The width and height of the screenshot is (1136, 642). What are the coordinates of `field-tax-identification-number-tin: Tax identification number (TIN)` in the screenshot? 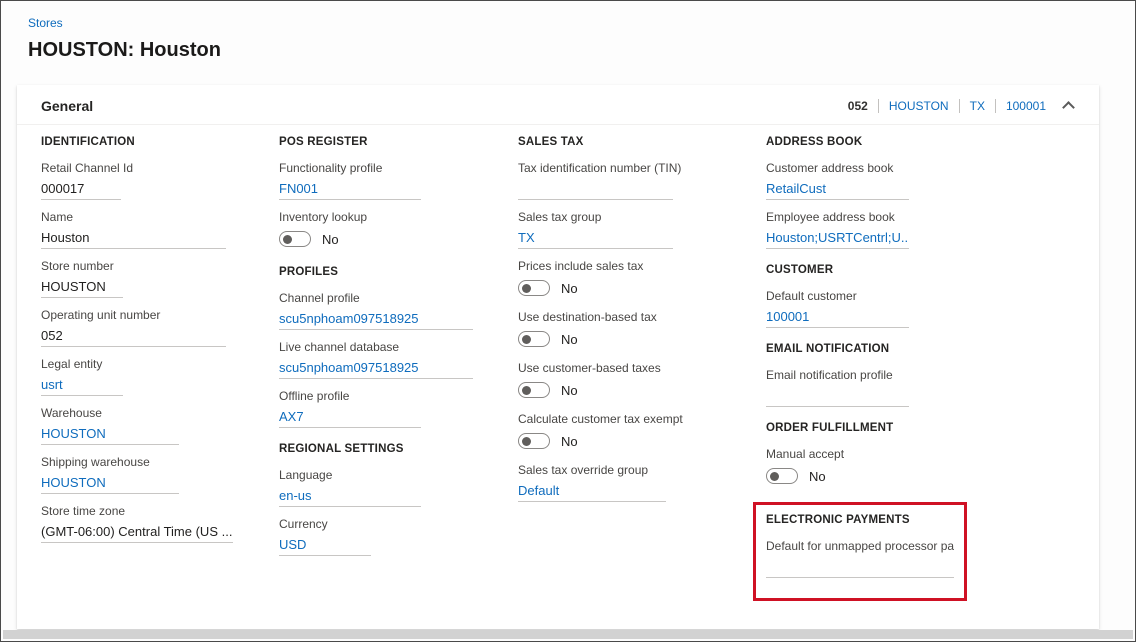 It's located at (642, 180).